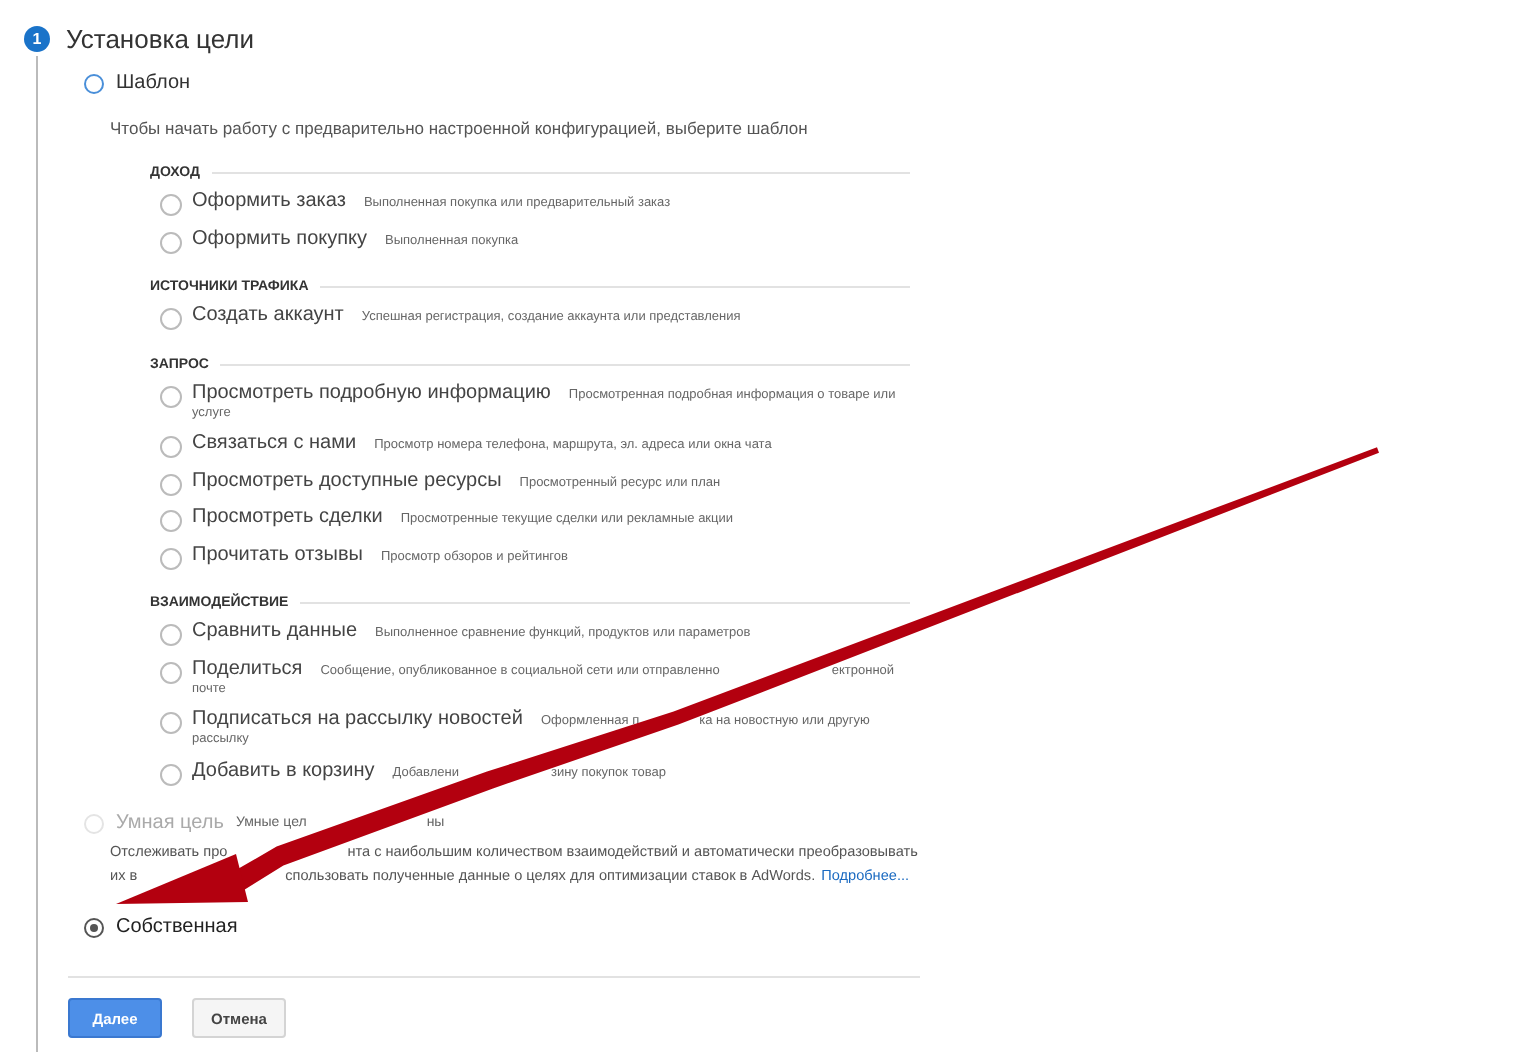 The image size is (1534, 1052). What do you see at coordinates (269, 202) in the screenshot?
I see `option-label: Оформить заказ` at bounding box center [269, 202].